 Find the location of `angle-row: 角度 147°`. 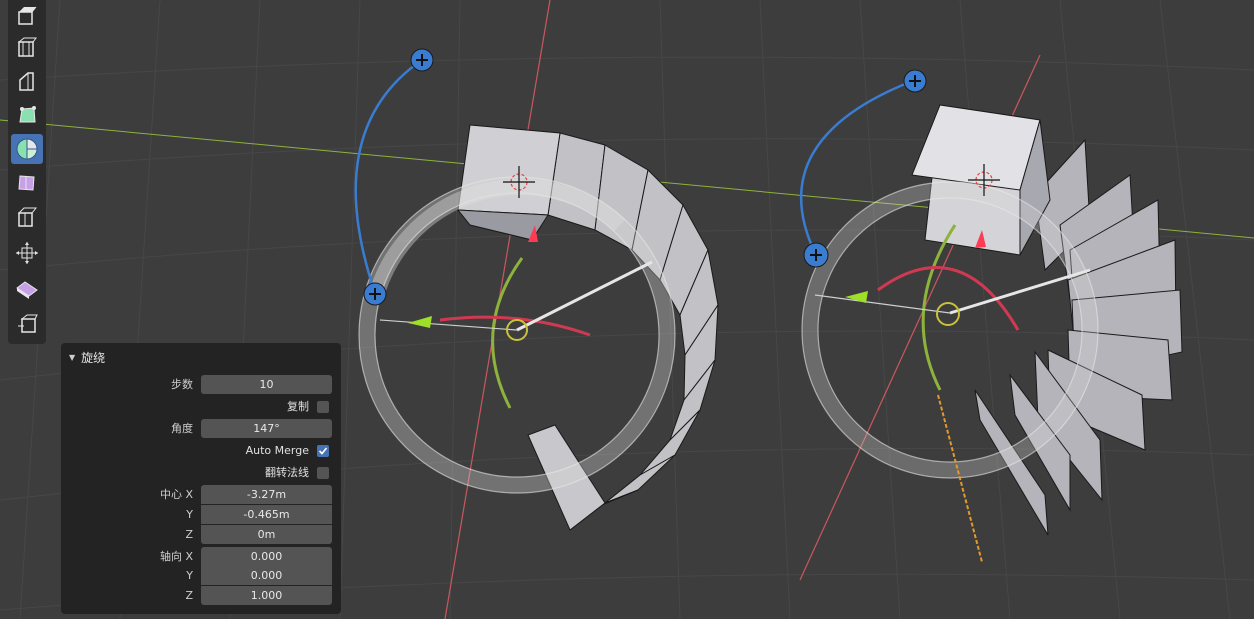

angle-row: 角度 147° is located at coordinates (201, 429).